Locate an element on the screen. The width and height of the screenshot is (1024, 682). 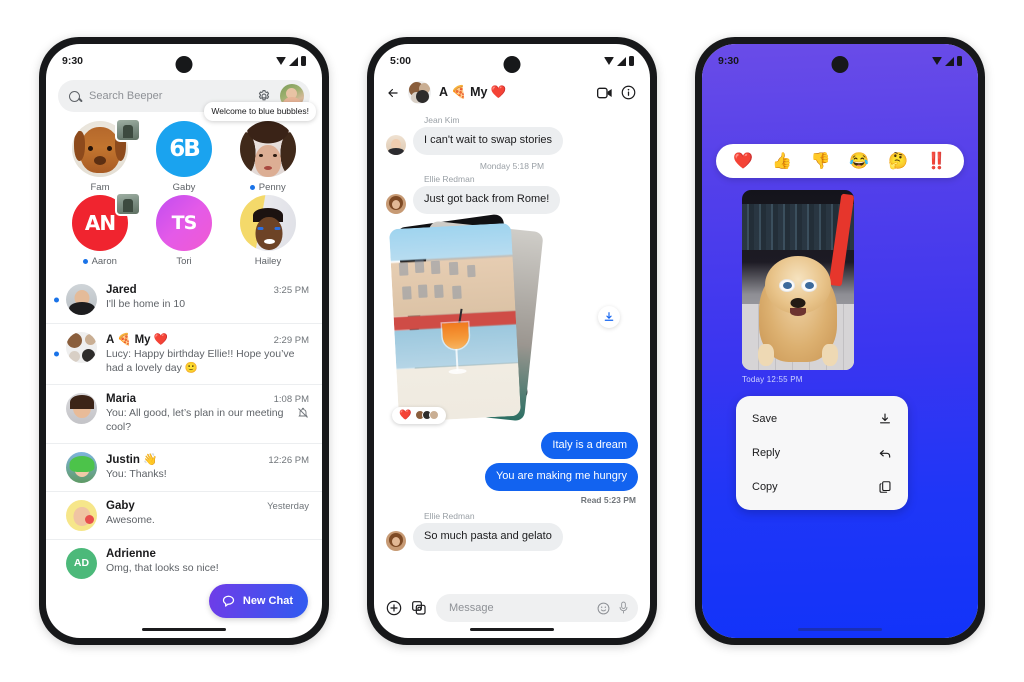
chat-bubble-icon is located at coordinates (228, 601).